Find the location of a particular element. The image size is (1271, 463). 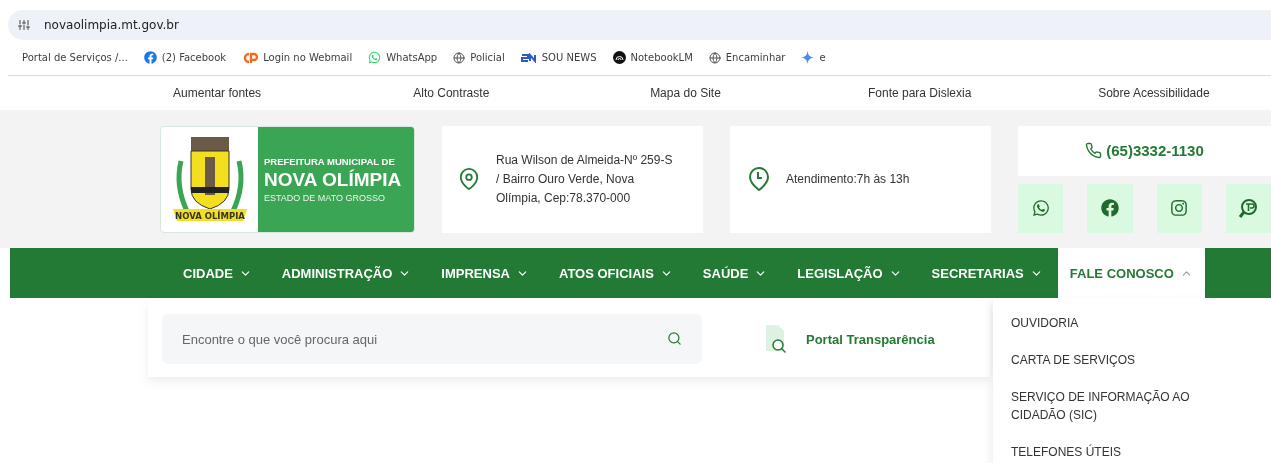

address-bar: novaolimpia.mt.gov.br is located at coordinates (639, 25).